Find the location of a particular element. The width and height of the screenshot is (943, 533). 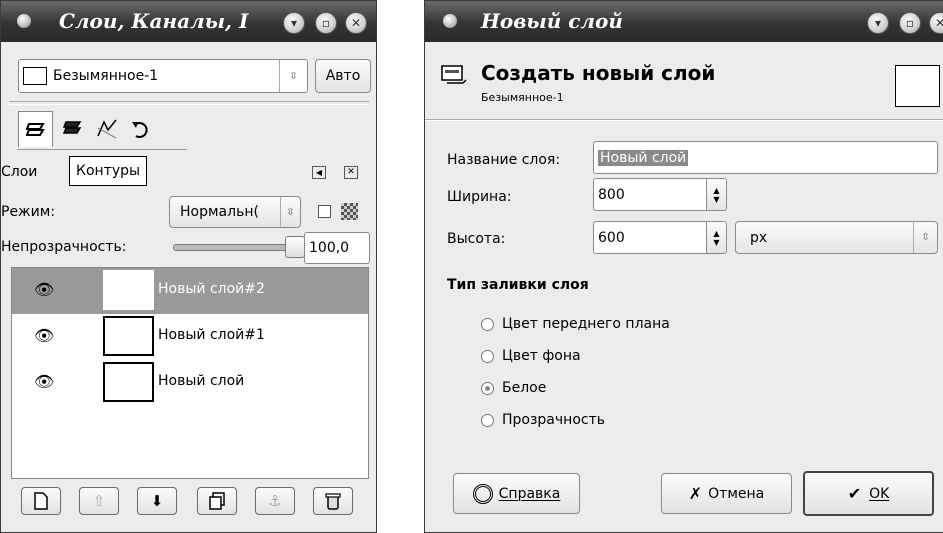

channels-icon is located at coordinates (71, 127).